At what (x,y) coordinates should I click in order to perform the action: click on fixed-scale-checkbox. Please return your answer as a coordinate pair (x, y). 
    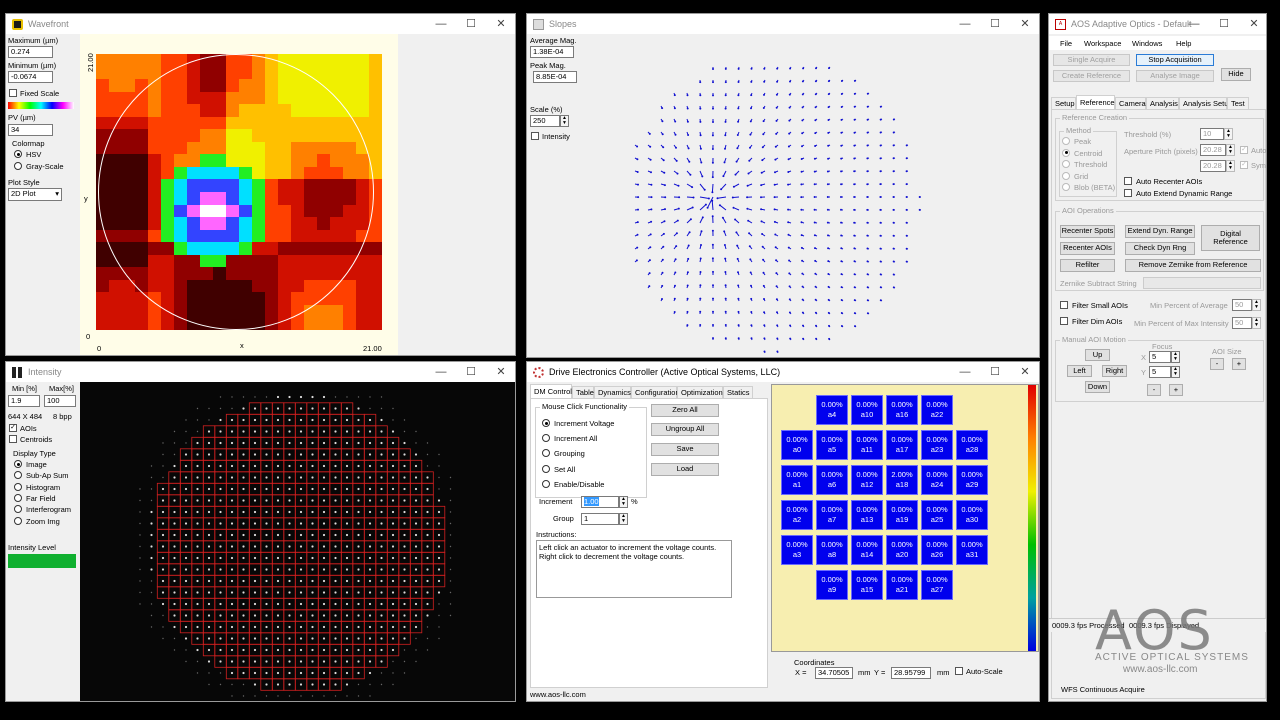
    Looking at the image, I should click on (13, 93).